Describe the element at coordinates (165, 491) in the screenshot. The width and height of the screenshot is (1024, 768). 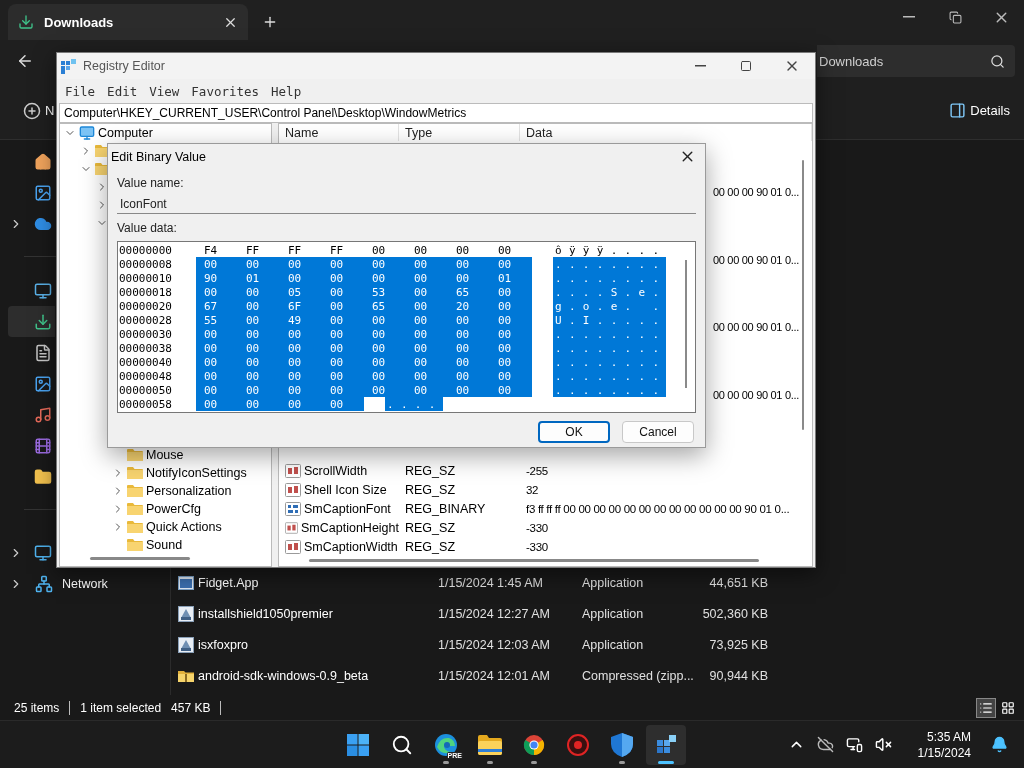
I see `tree-item: Personalization` at that location.